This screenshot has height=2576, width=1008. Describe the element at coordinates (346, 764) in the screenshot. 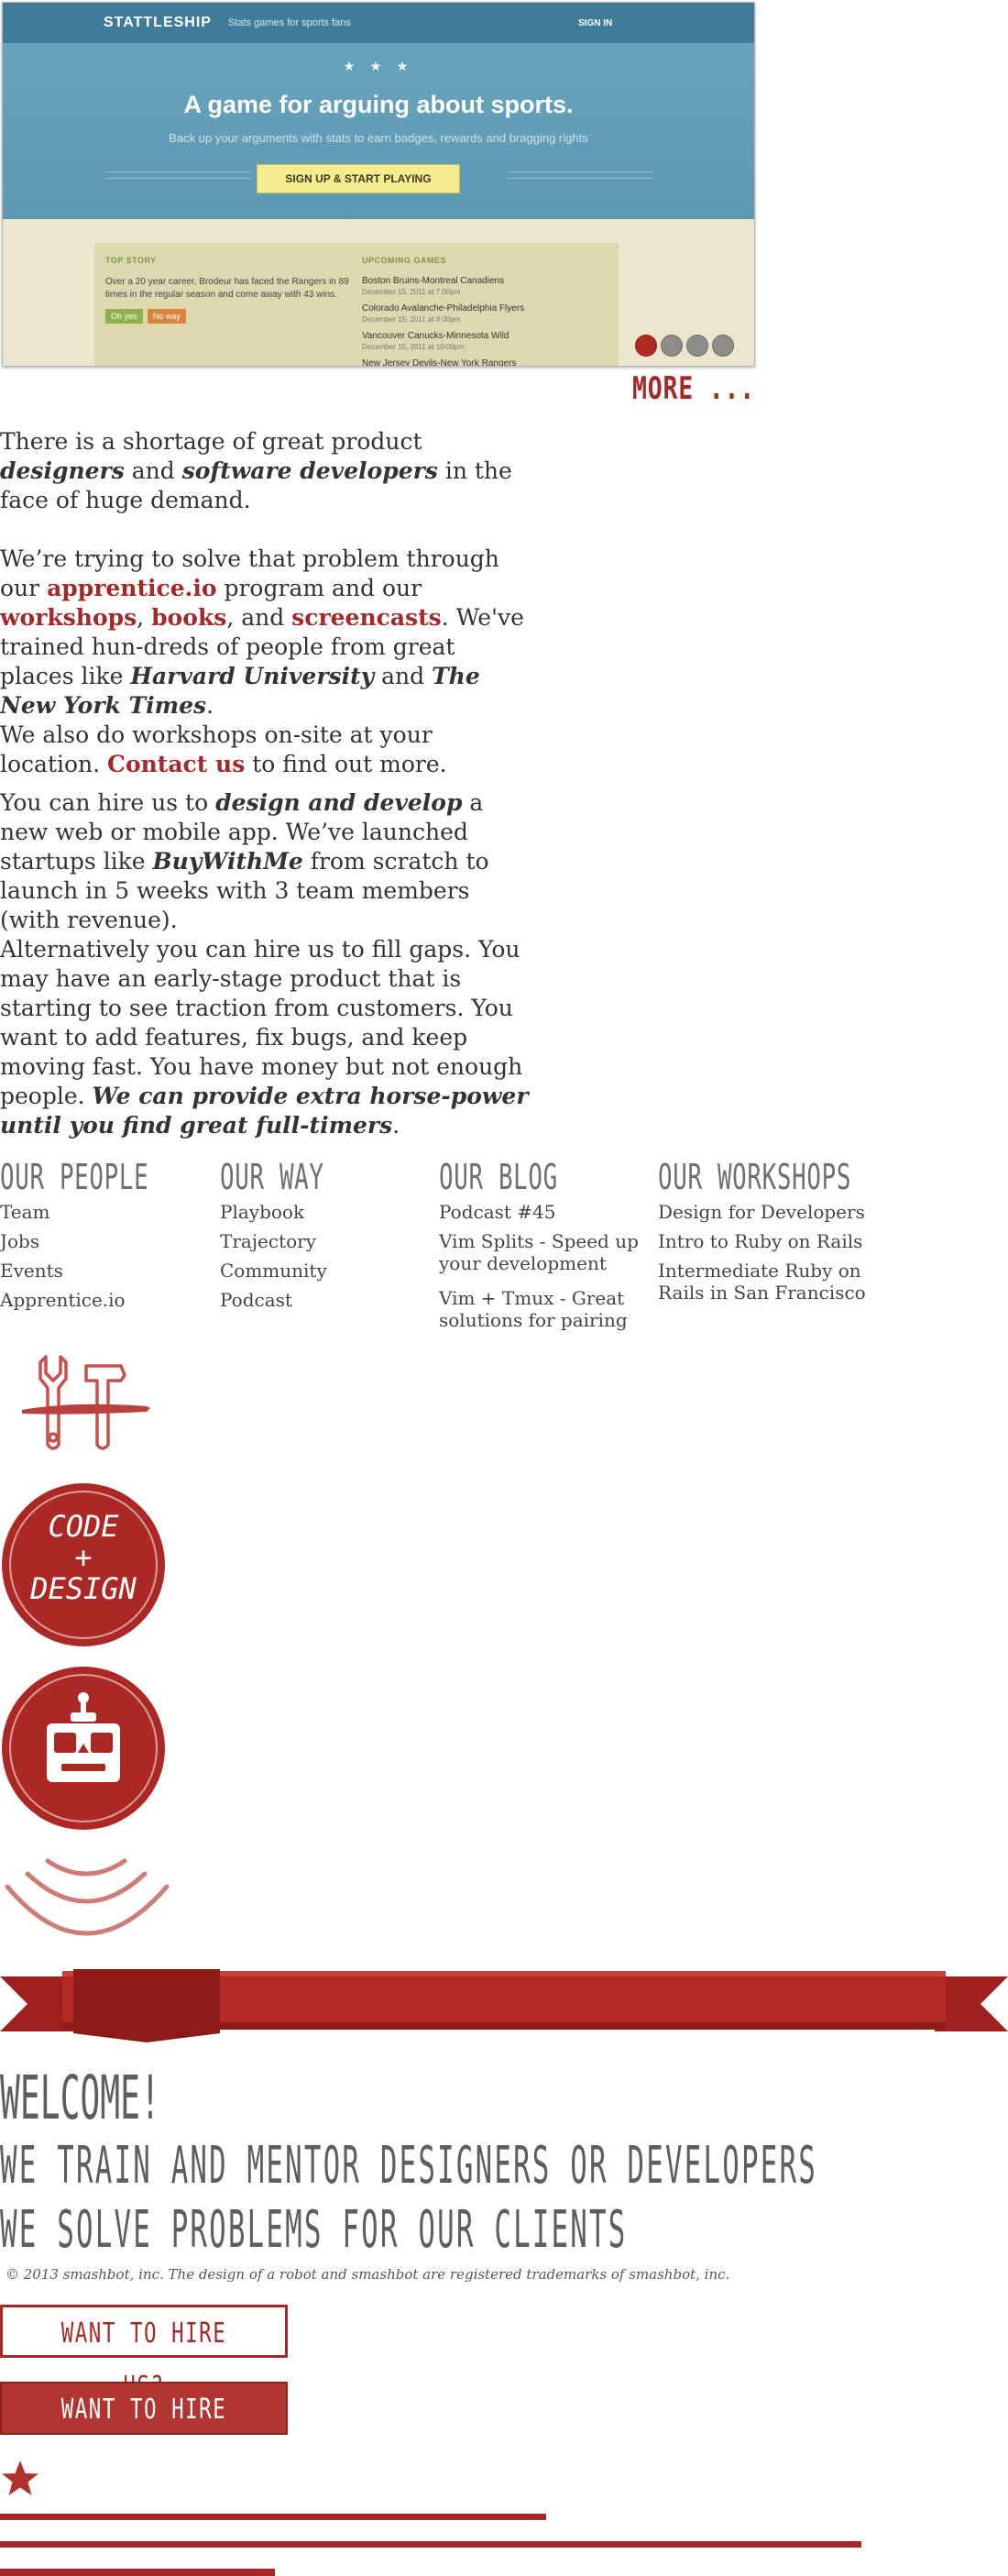

I see `text: to find out more.` at that location.